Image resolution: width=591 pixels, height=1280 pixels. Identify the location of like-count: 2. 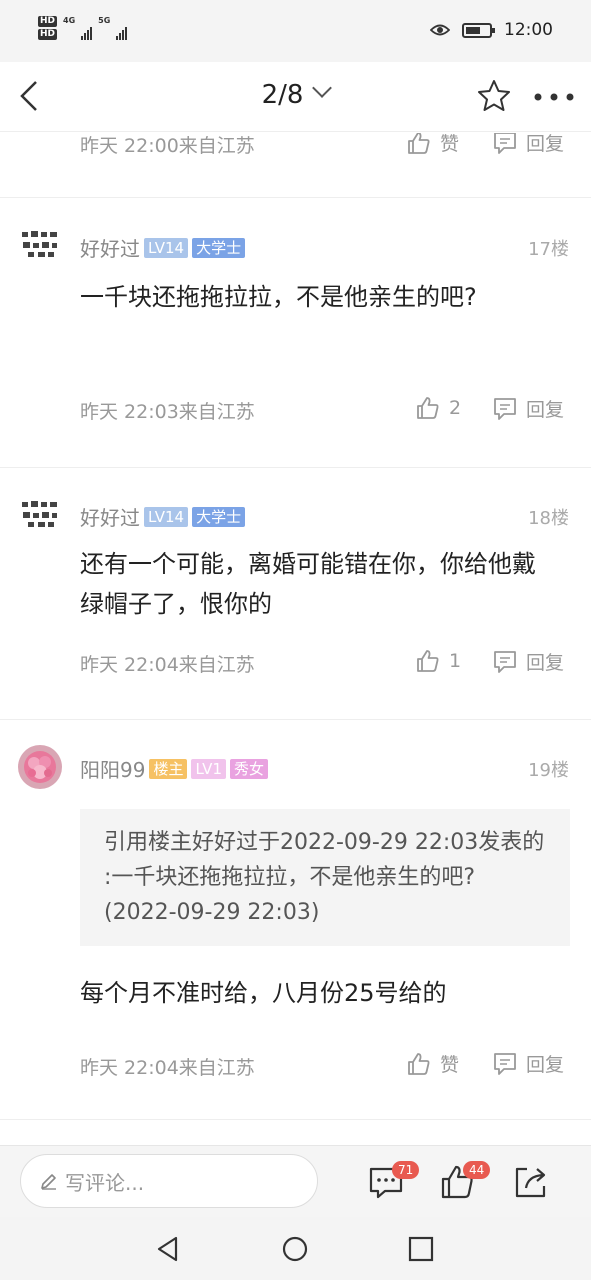
(455, 408).